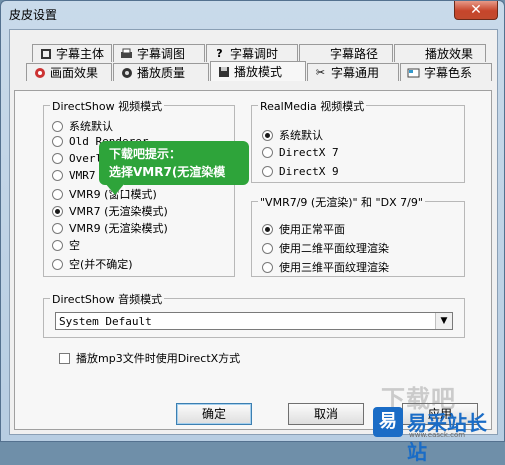 This screenshot has width=505, height=465. I want to click on mp3-directx-checkbox, so click(64, 358).